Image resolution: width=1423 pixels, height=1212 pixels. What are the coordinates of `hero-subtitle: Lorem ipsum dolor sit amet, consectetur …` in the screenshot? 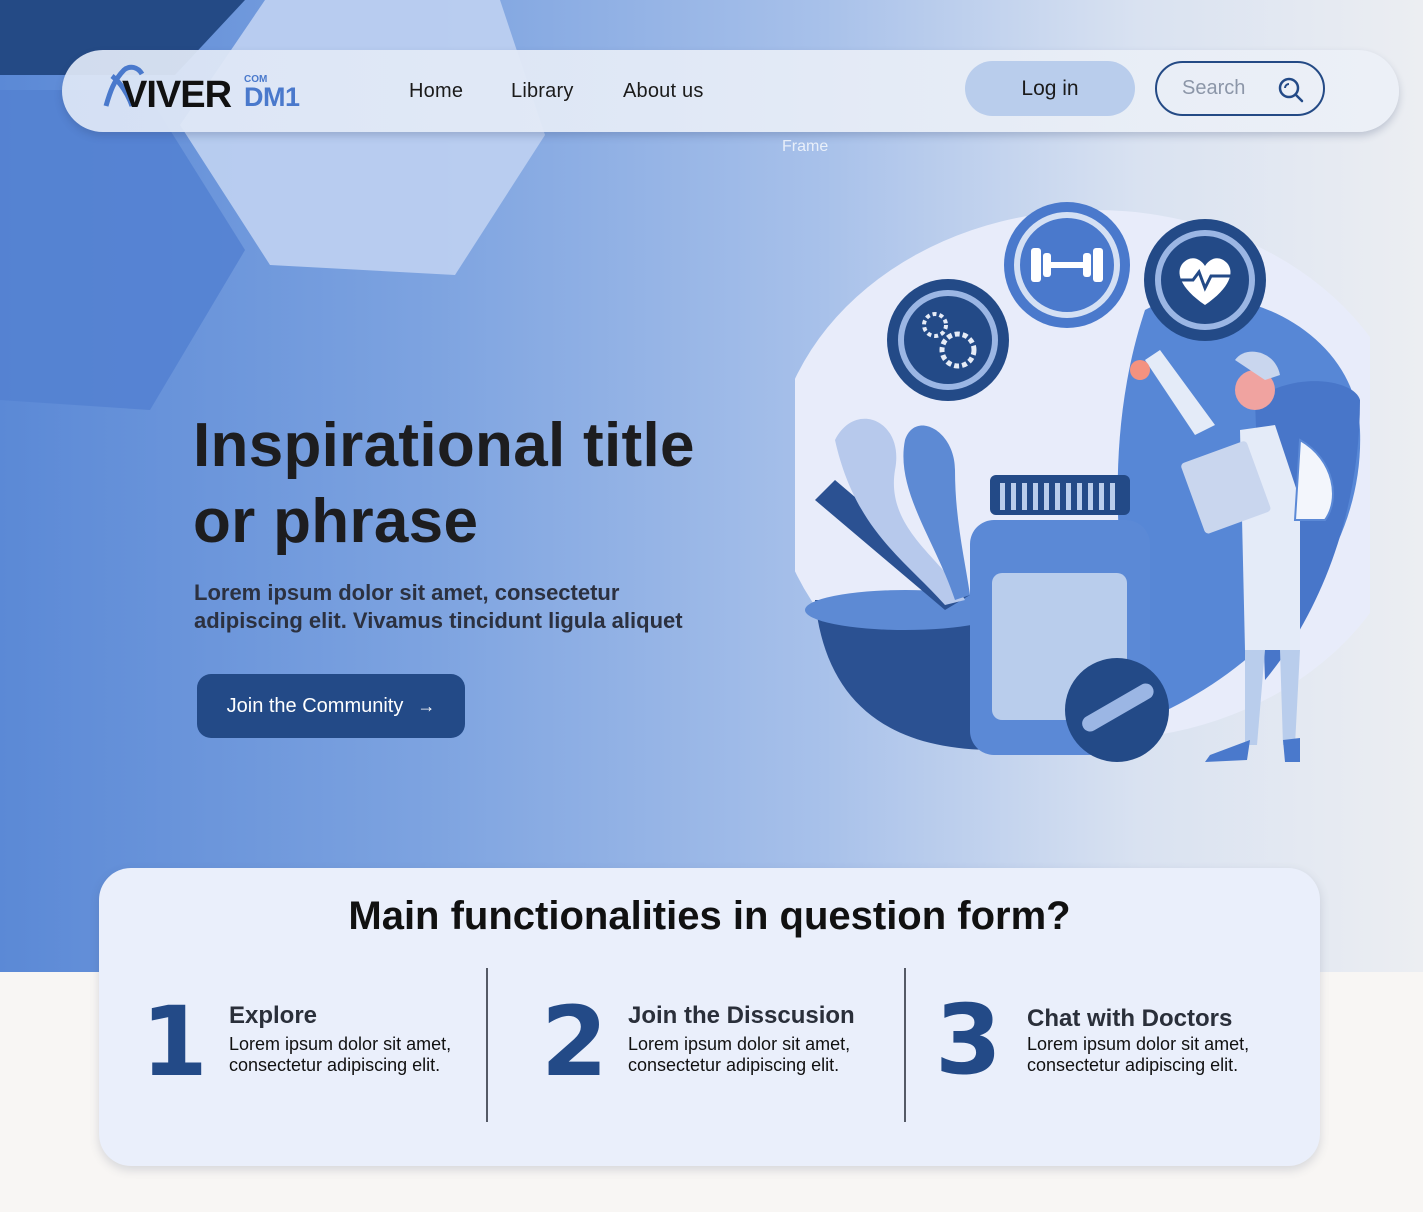 It's located at (438, 606).